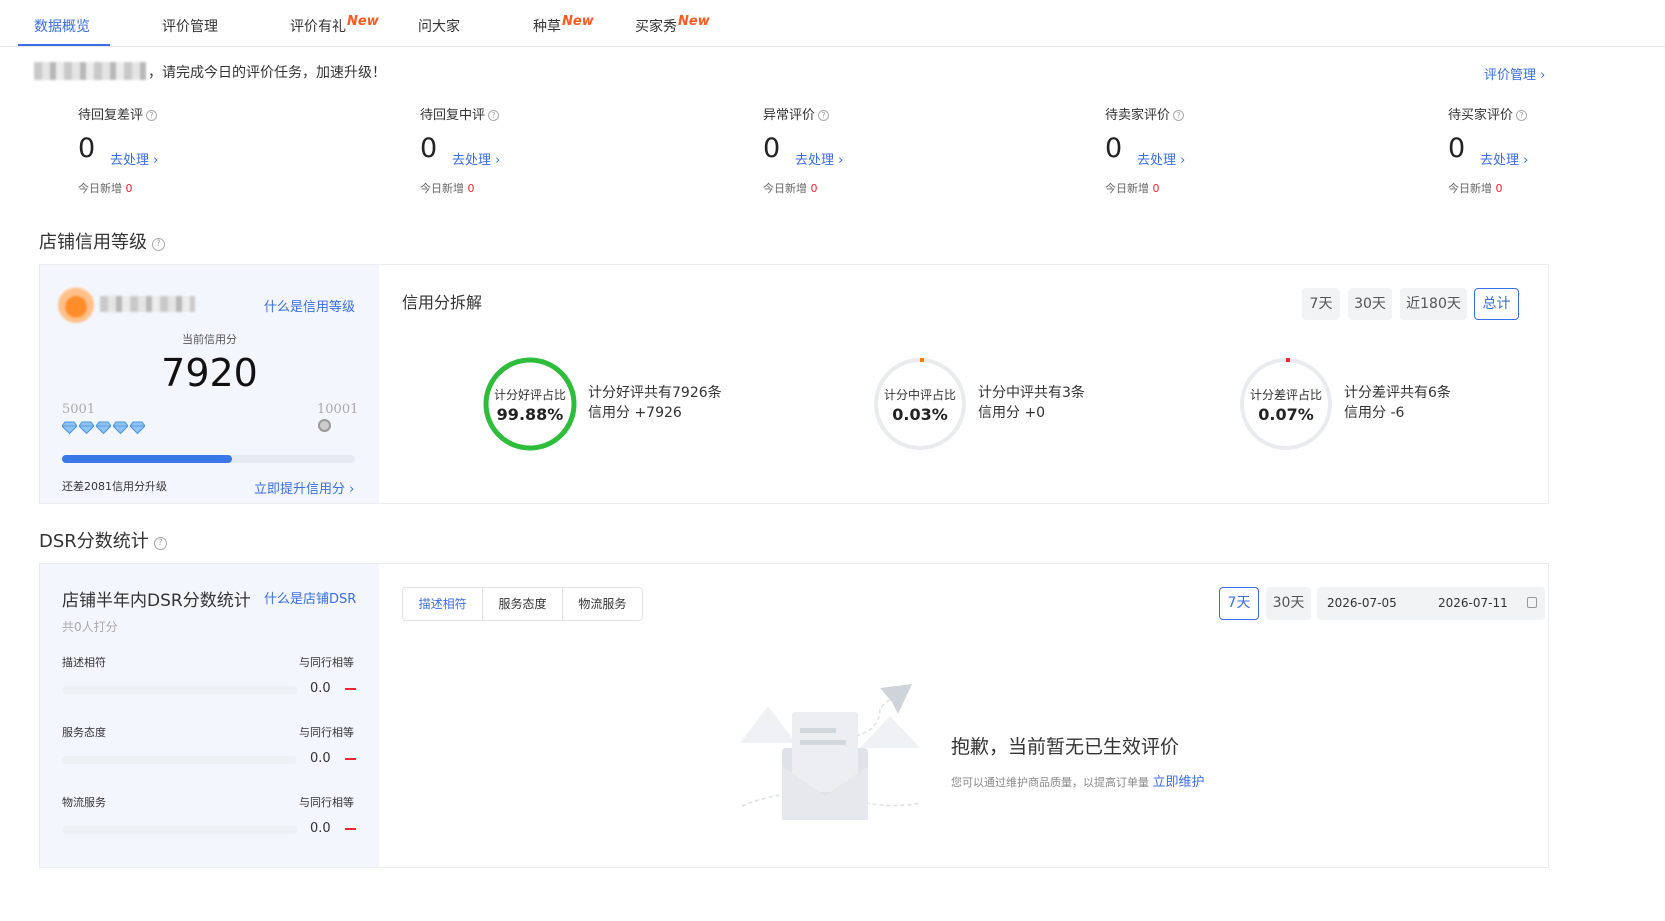  Describe the element at coordinates (1288, 603) in the screenshot. I see `dsr-range-30-days-button: 30天` at that location.